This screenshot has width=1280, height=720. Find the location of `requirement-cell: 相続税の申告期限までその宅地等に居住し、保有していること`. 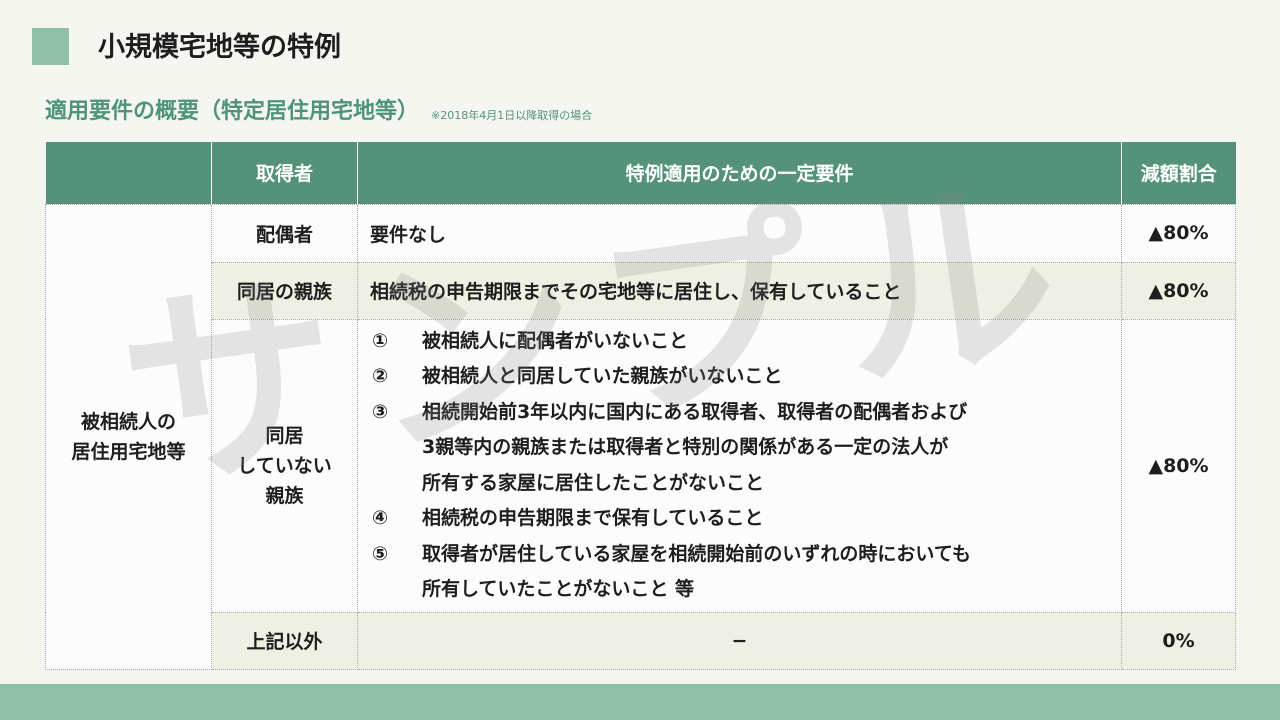

requirement-cell: 相続税の申告期限までその宅地等に居住し、保有していること is located at coordinates (739, 290).